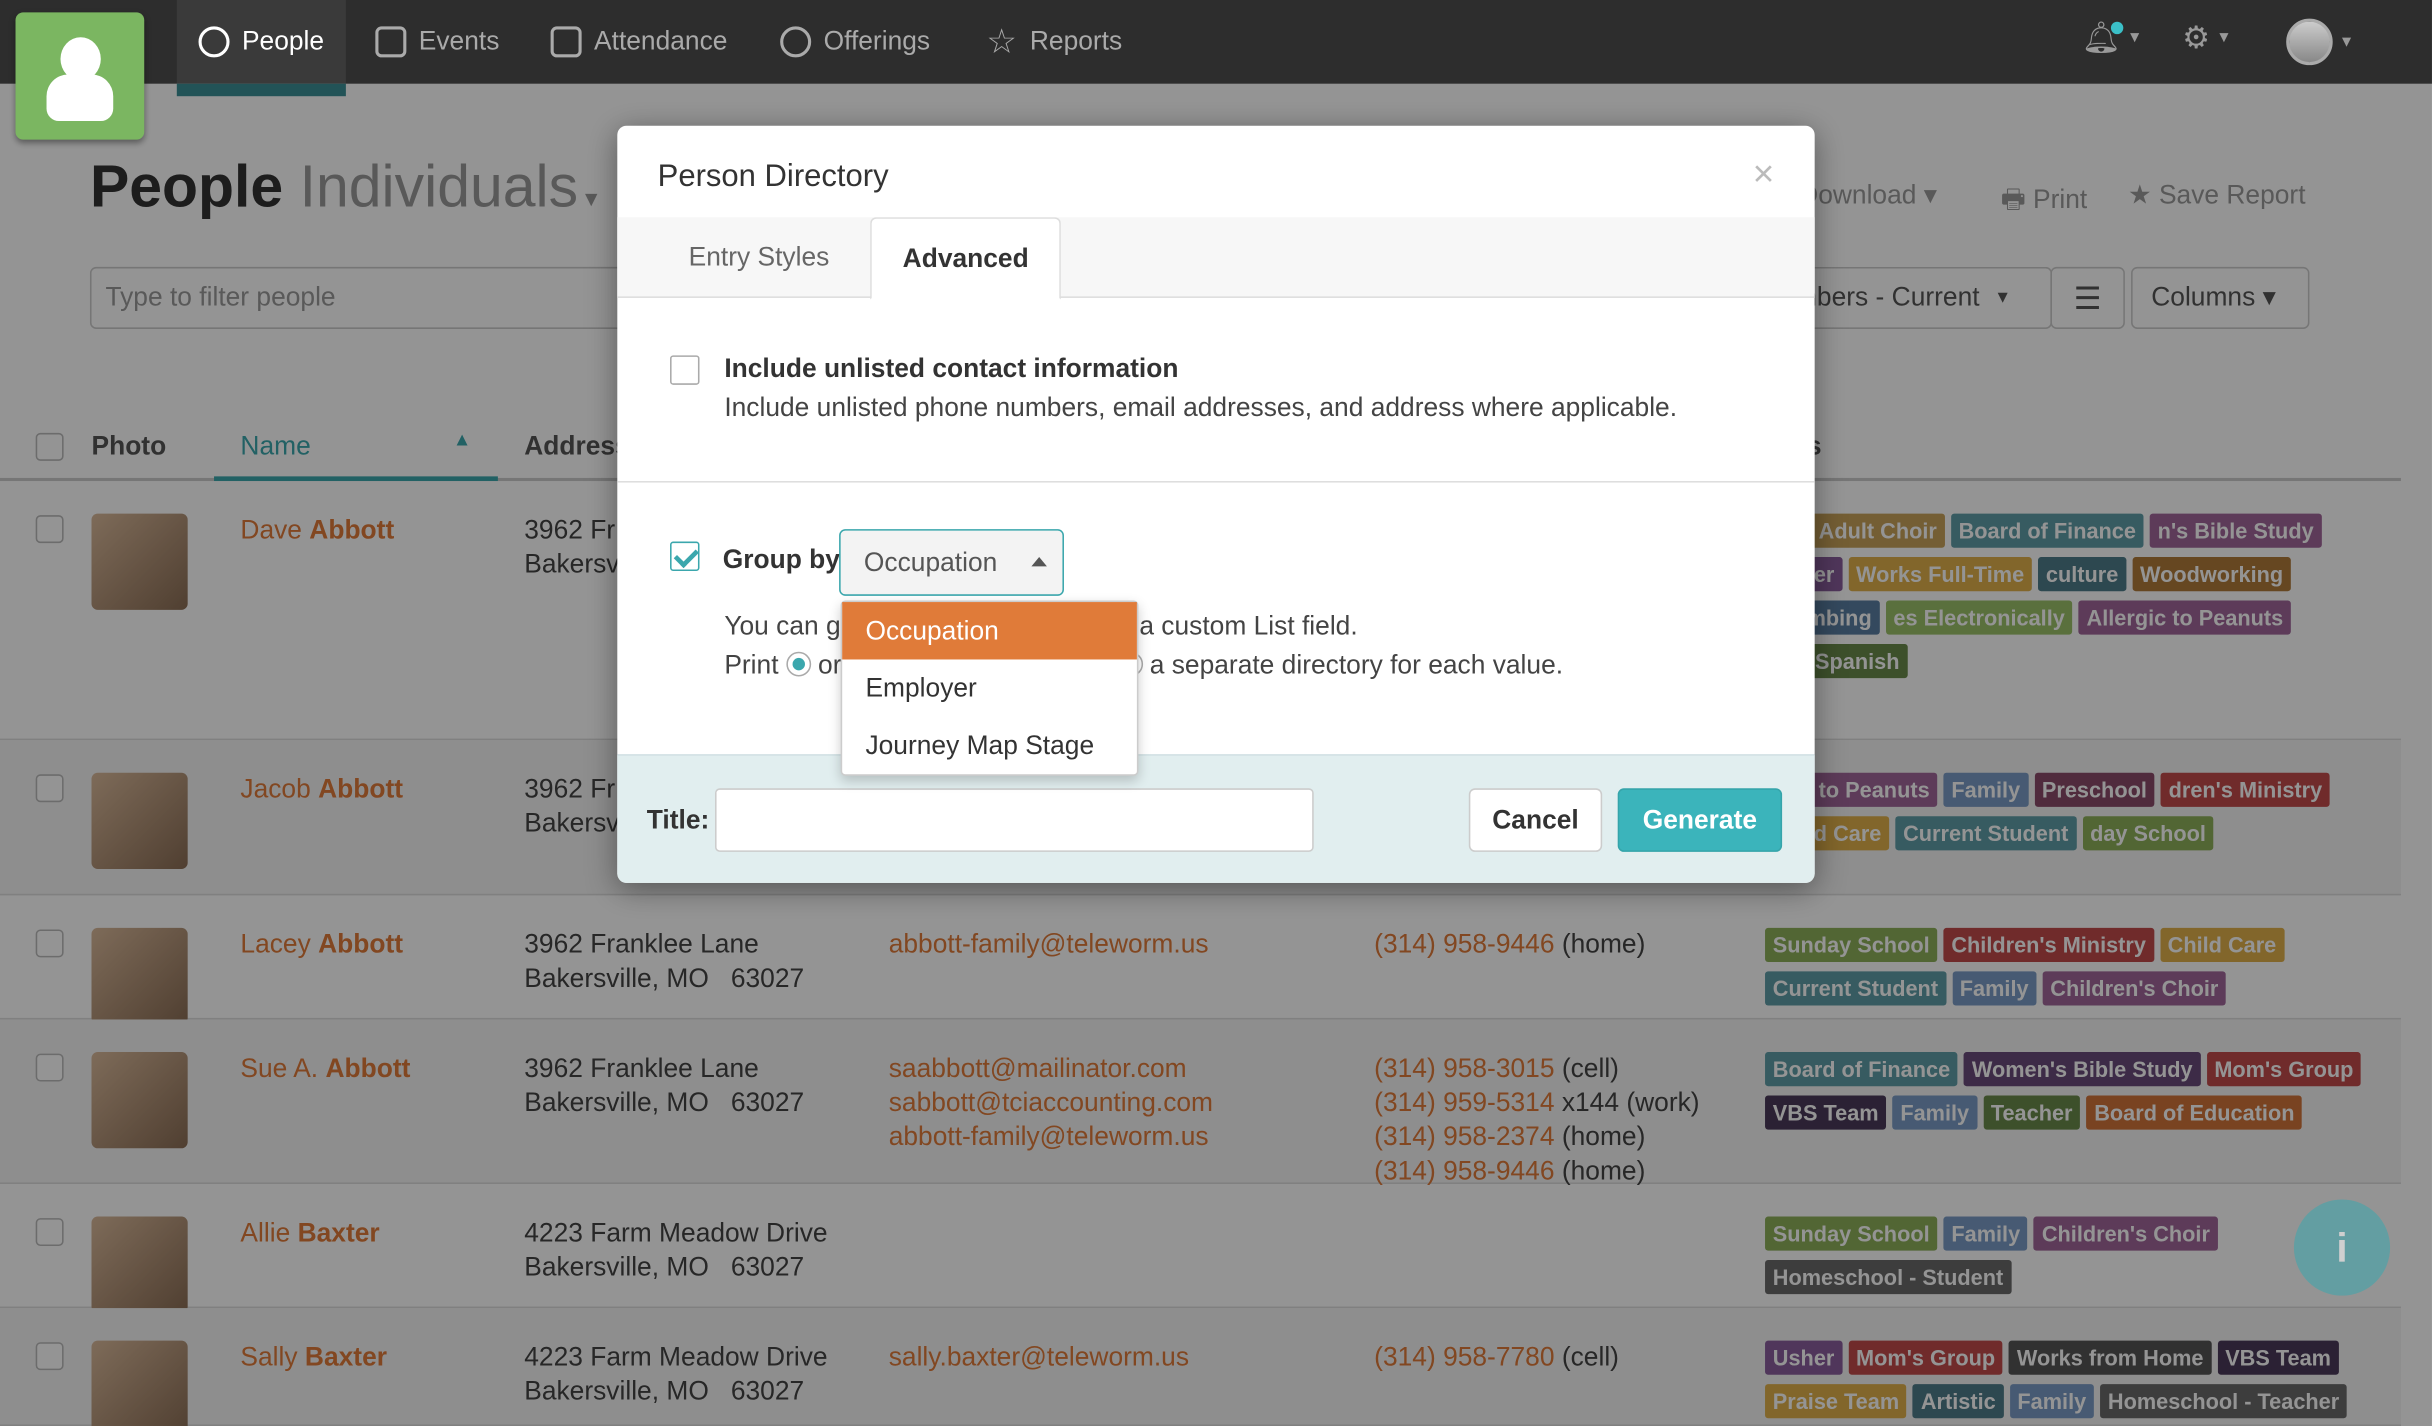 The height and width of the screenshot is (1426, 2432). Describe the element at coordinates (80, 76) in the screenshot. I see `app-logo` at that location.